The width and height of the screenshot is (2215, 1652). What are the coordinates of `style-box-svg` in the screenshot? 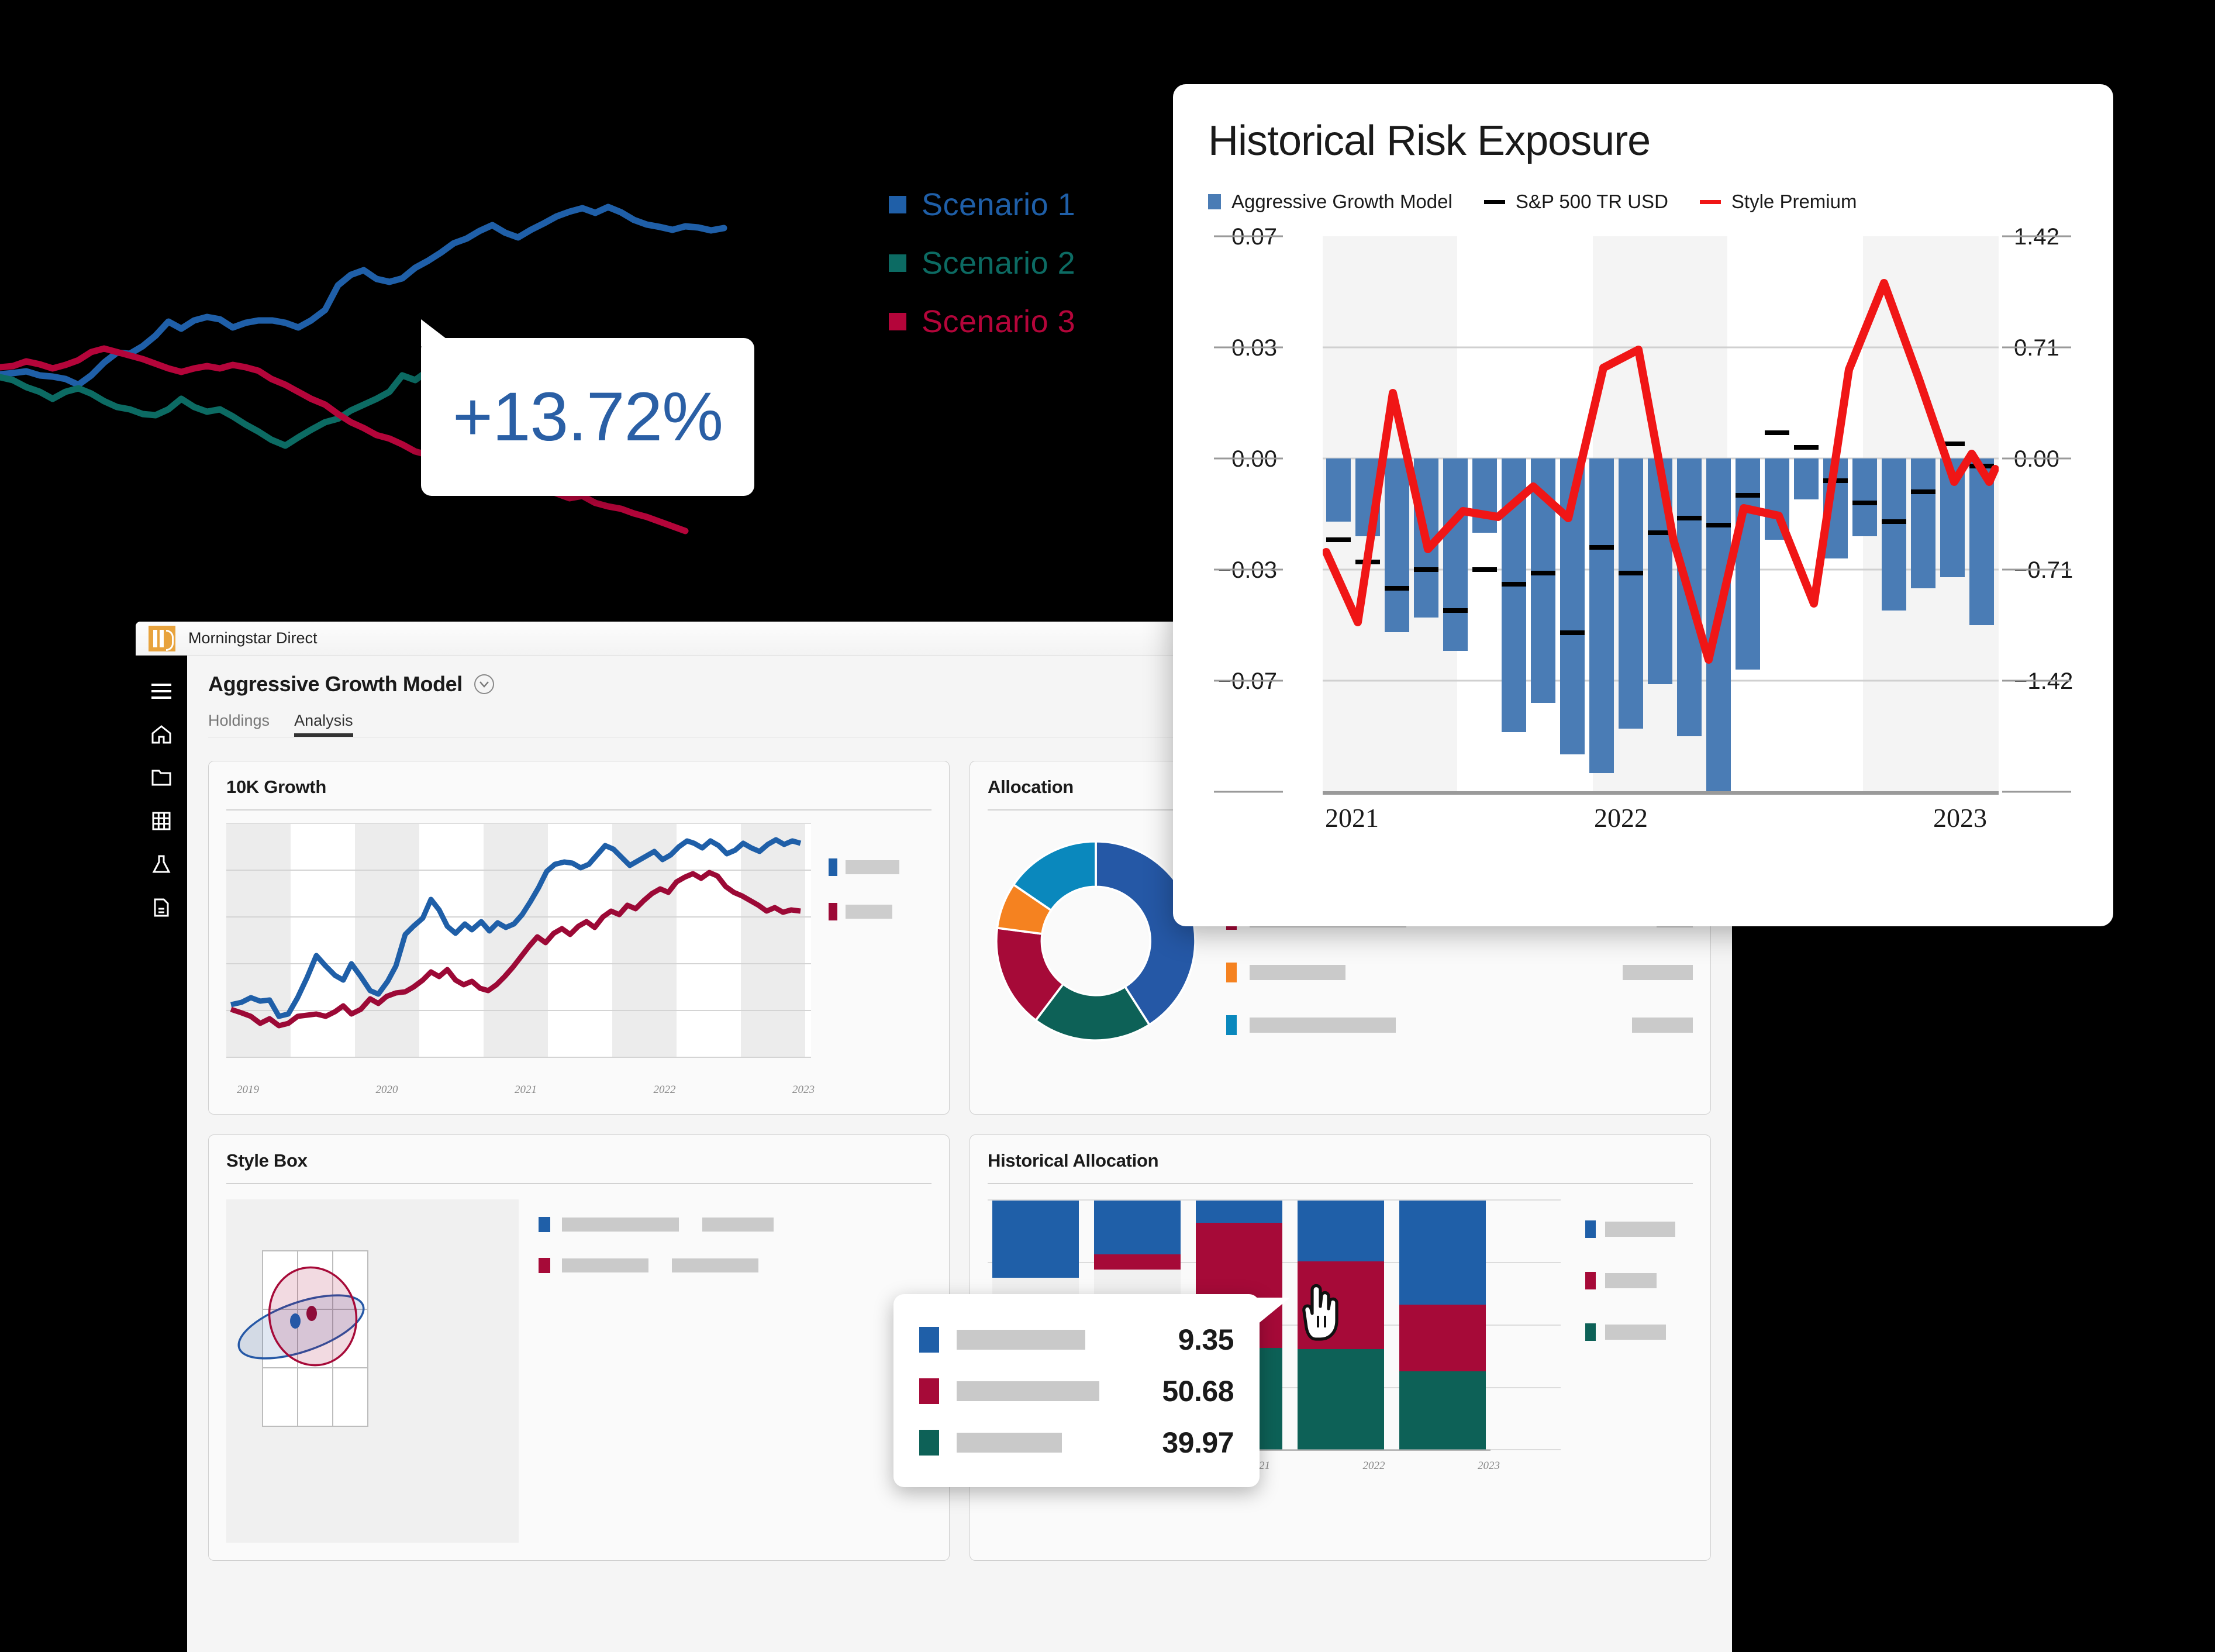 It's located at (372, 1376).